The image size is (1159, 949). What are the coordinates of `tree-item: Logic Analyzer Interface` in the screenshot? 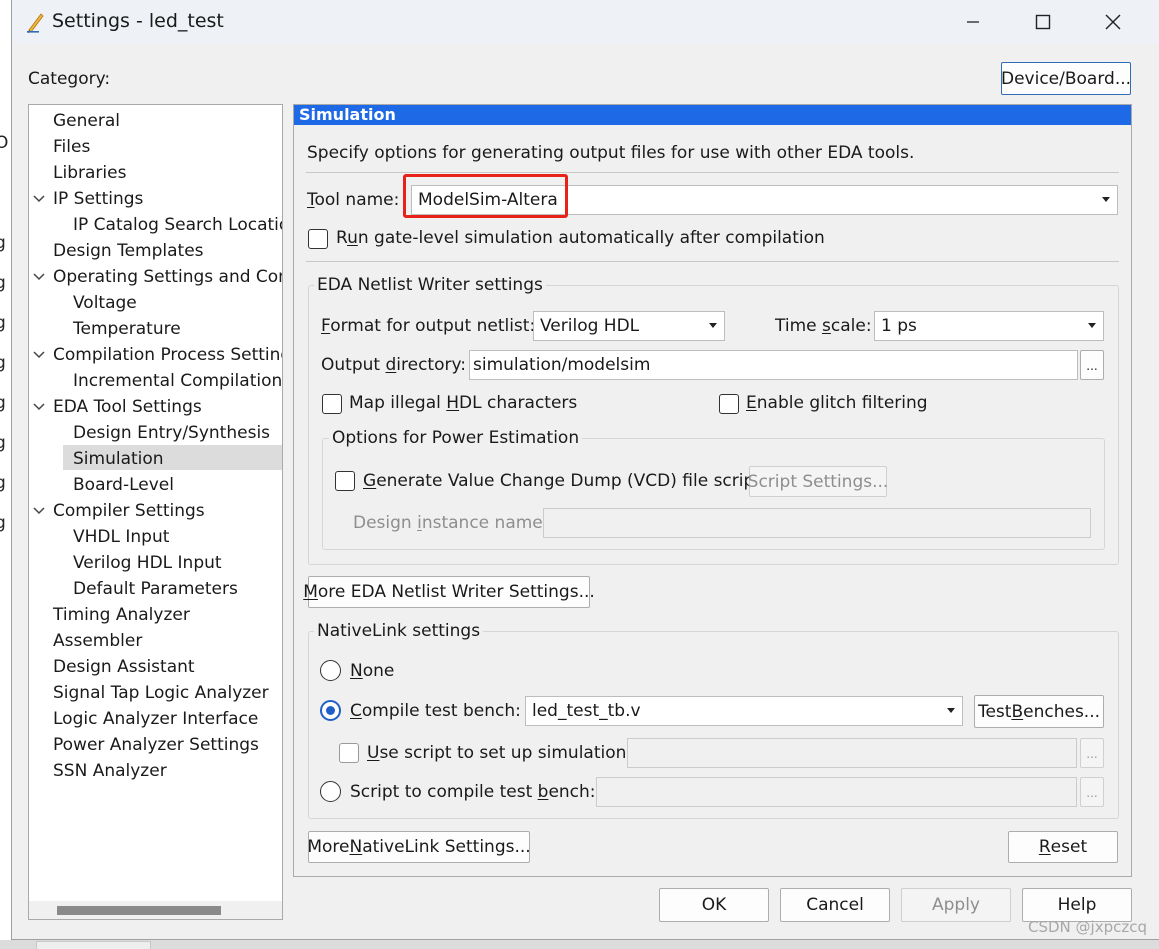 It's located at (155, 719).